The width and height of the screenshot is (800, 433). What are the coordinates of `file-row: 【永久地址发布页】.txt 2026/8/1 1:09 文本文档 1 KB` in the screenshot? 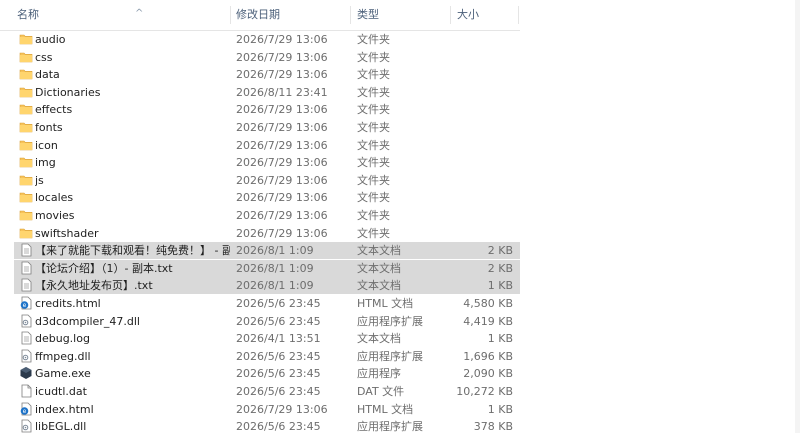 It's located at (267, 286).